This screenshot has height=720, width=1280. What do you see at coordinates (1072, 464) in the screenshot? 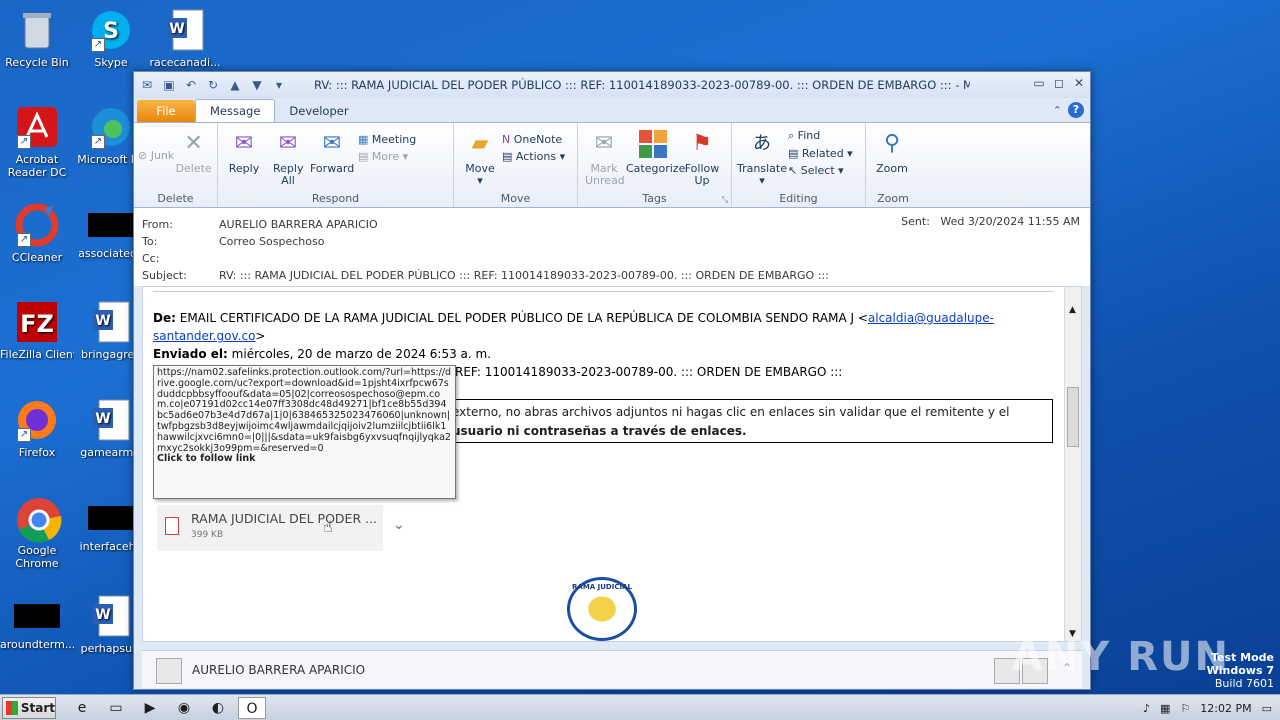
I see `body-scrollbar: ▲ ▼` at bounding box center [1072, 464].